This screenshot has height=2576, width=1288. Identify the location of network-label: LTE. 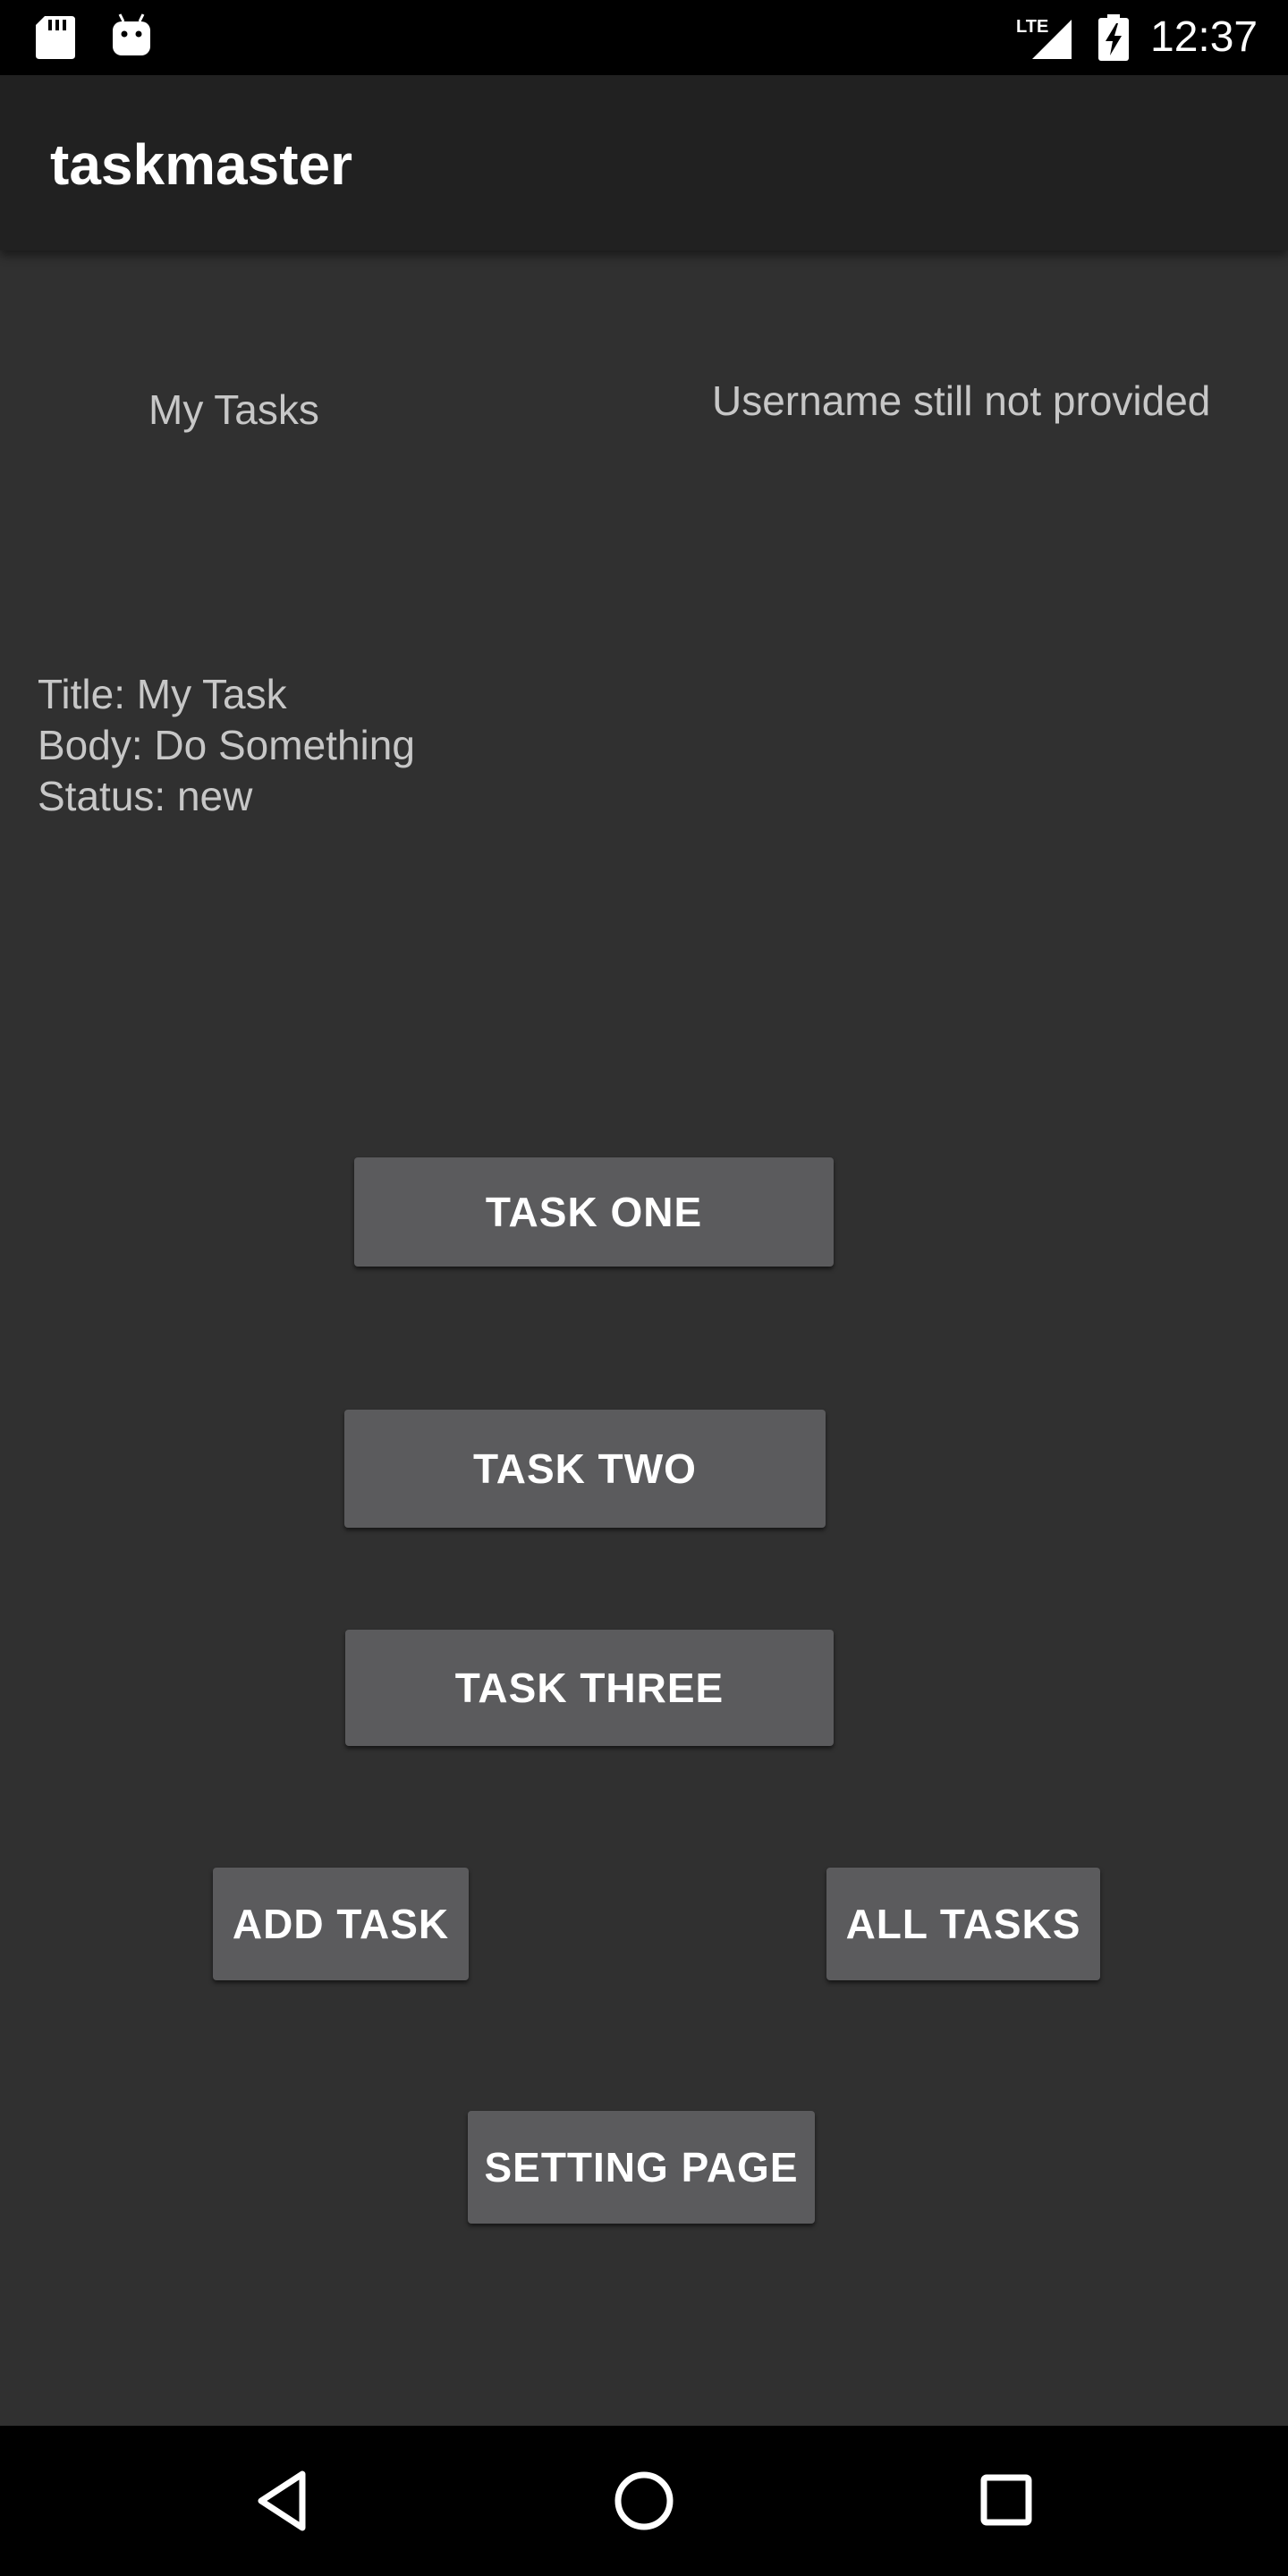
(1032, 27).